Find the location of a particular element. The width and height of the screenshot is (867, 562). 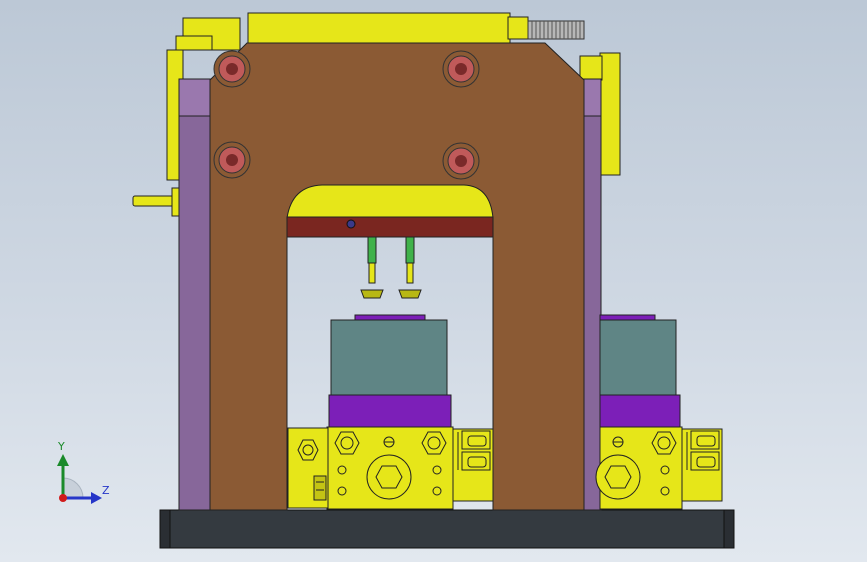

punch-left is located at coordinates (372, 267).